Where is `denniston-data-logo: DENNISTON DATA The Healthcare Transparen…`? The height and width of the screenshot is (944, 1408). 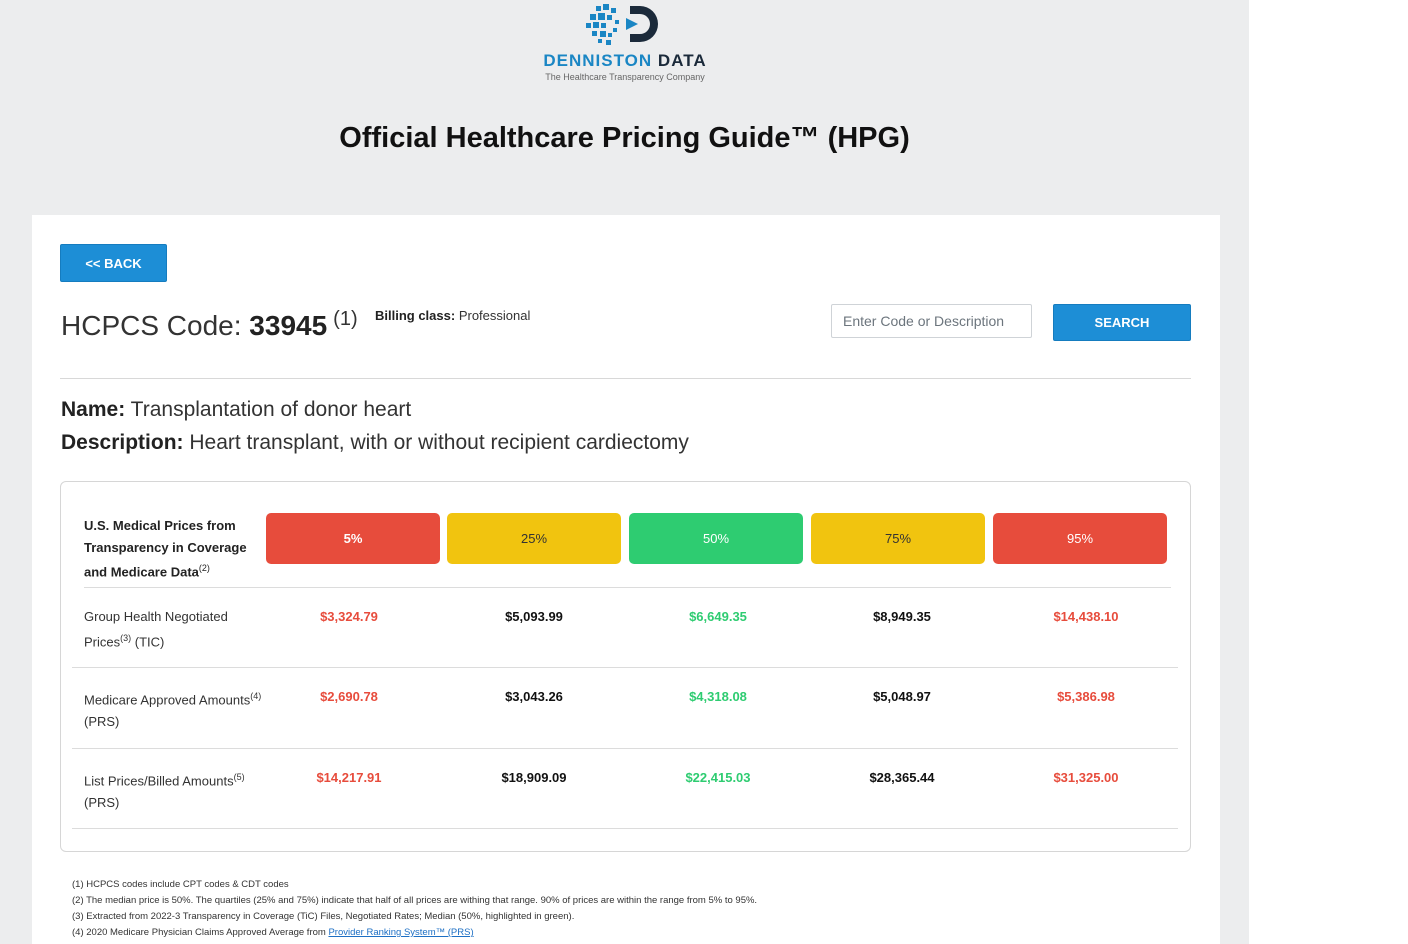 denniston-data-logo: DENNISTON DATA The Healthcare Transparen… is located at coordinates (625, 43).